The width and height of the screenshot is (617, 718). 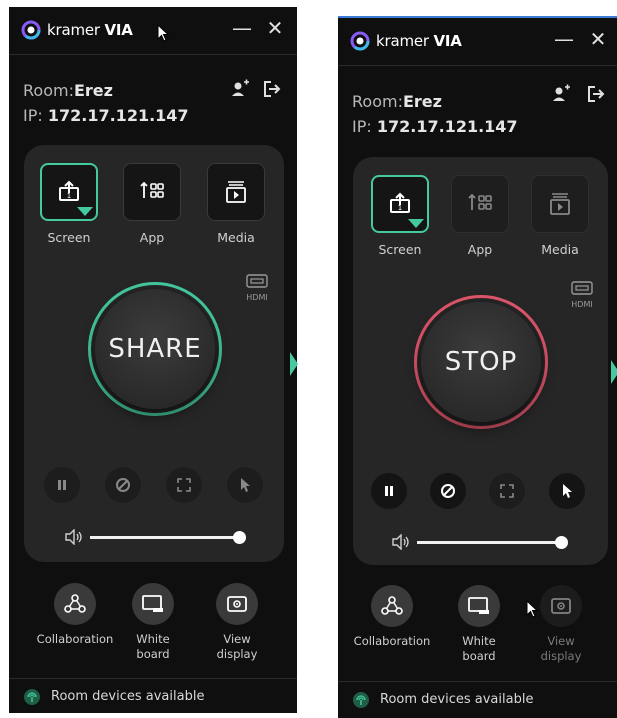 What do you see at coordinates (153, 646) in the screenshot?
I see `whiteboard-label: White board` at bounding box center [153, 646].